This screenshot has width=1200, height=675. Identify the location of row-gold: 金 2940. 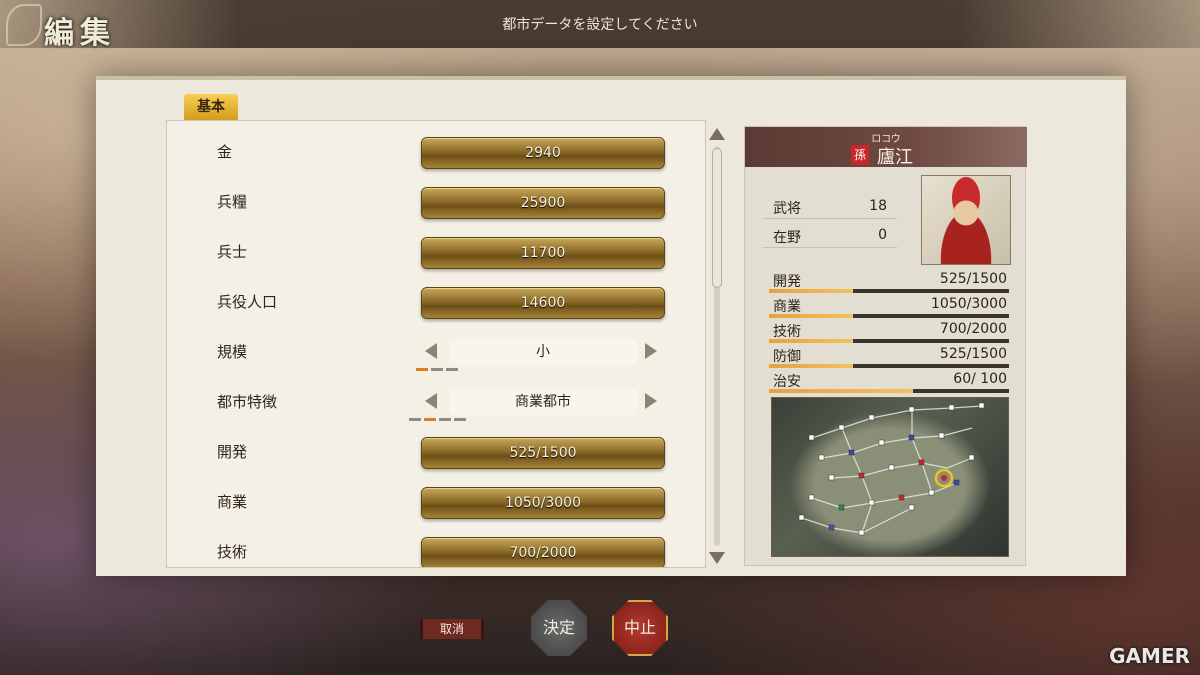
(436, 146).